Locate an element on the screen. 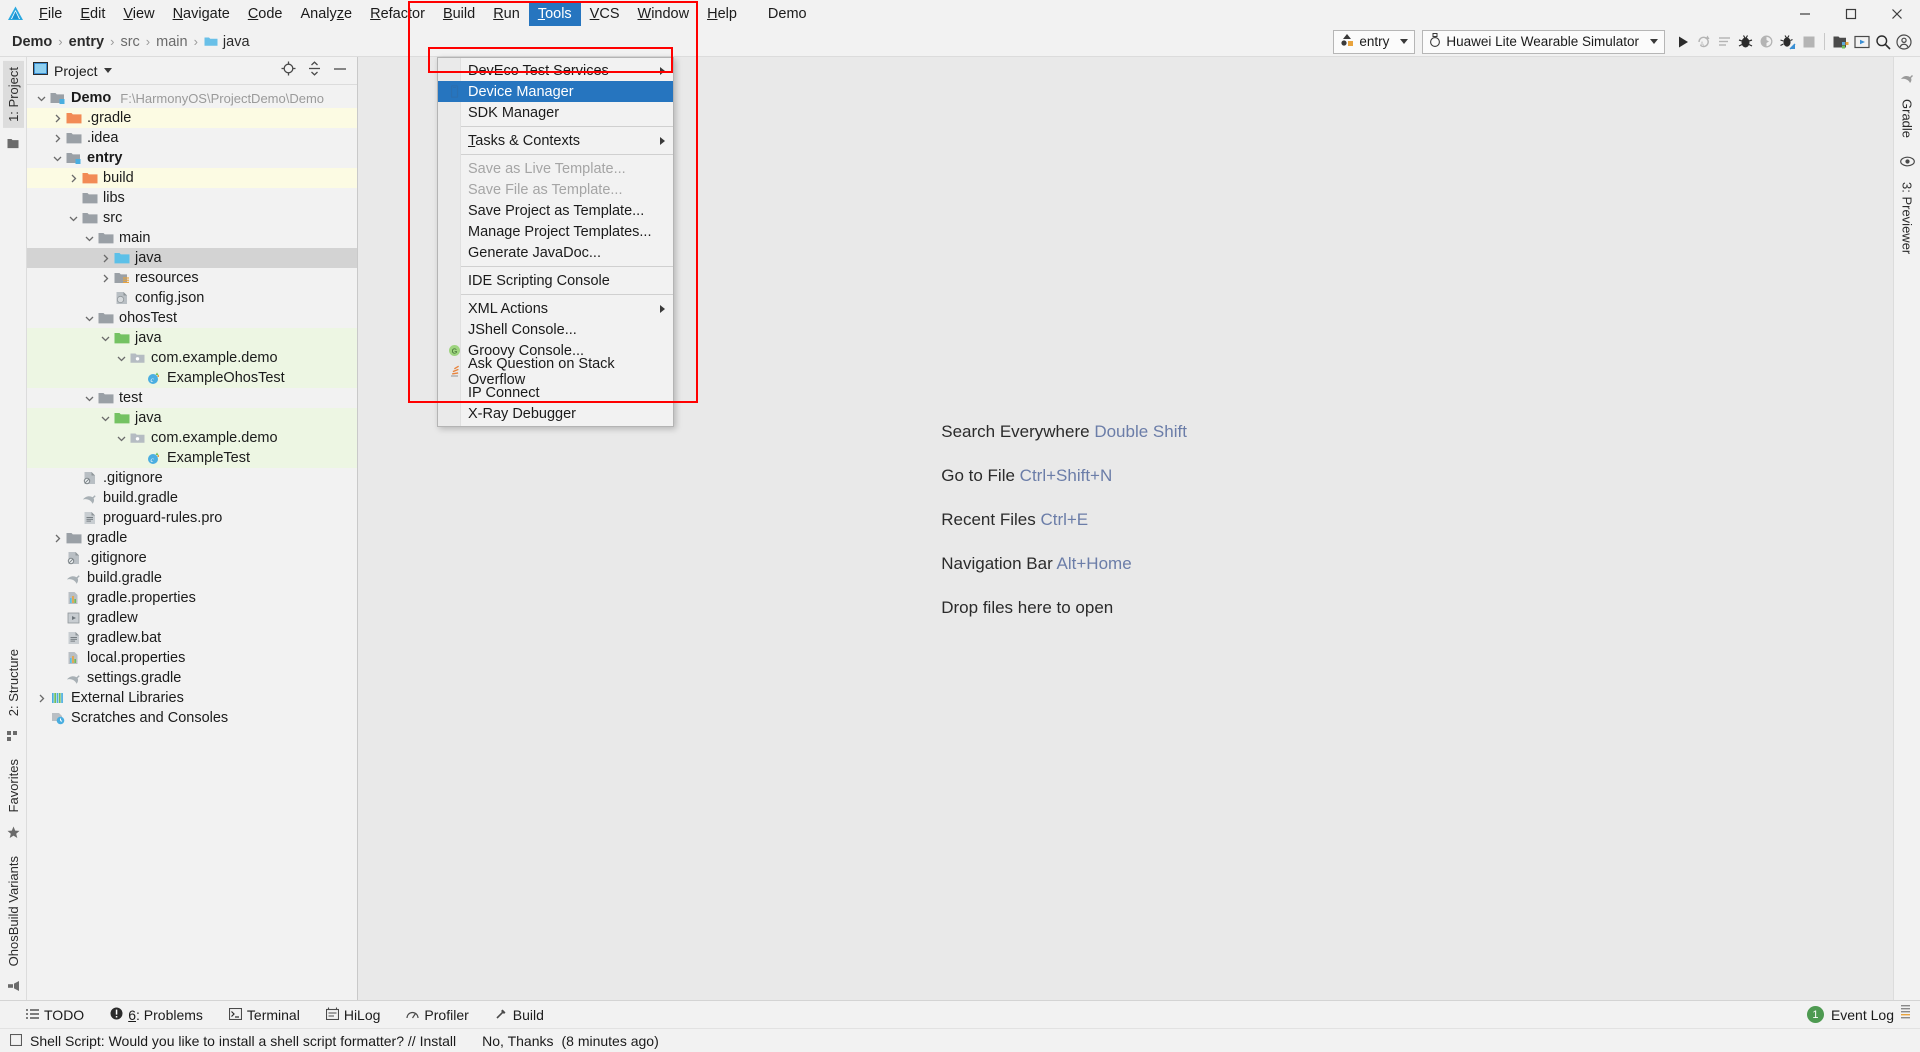 The height and width of the screenshot is (1052, 1920). strip-tab-project: 1: Project is located at coordinates (13, 94).